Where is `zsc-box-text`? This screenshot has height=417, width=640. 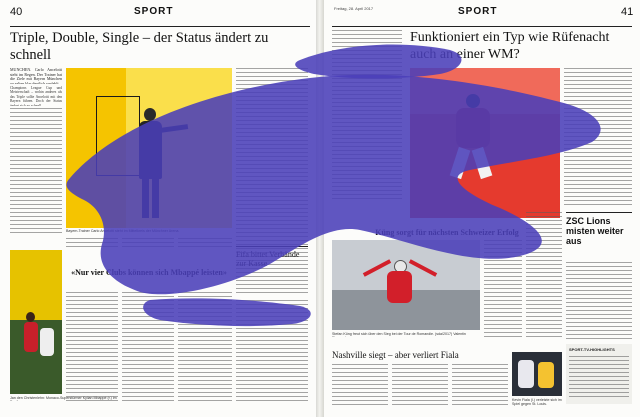 zsc-box-text is located at coordinates (599, 302).